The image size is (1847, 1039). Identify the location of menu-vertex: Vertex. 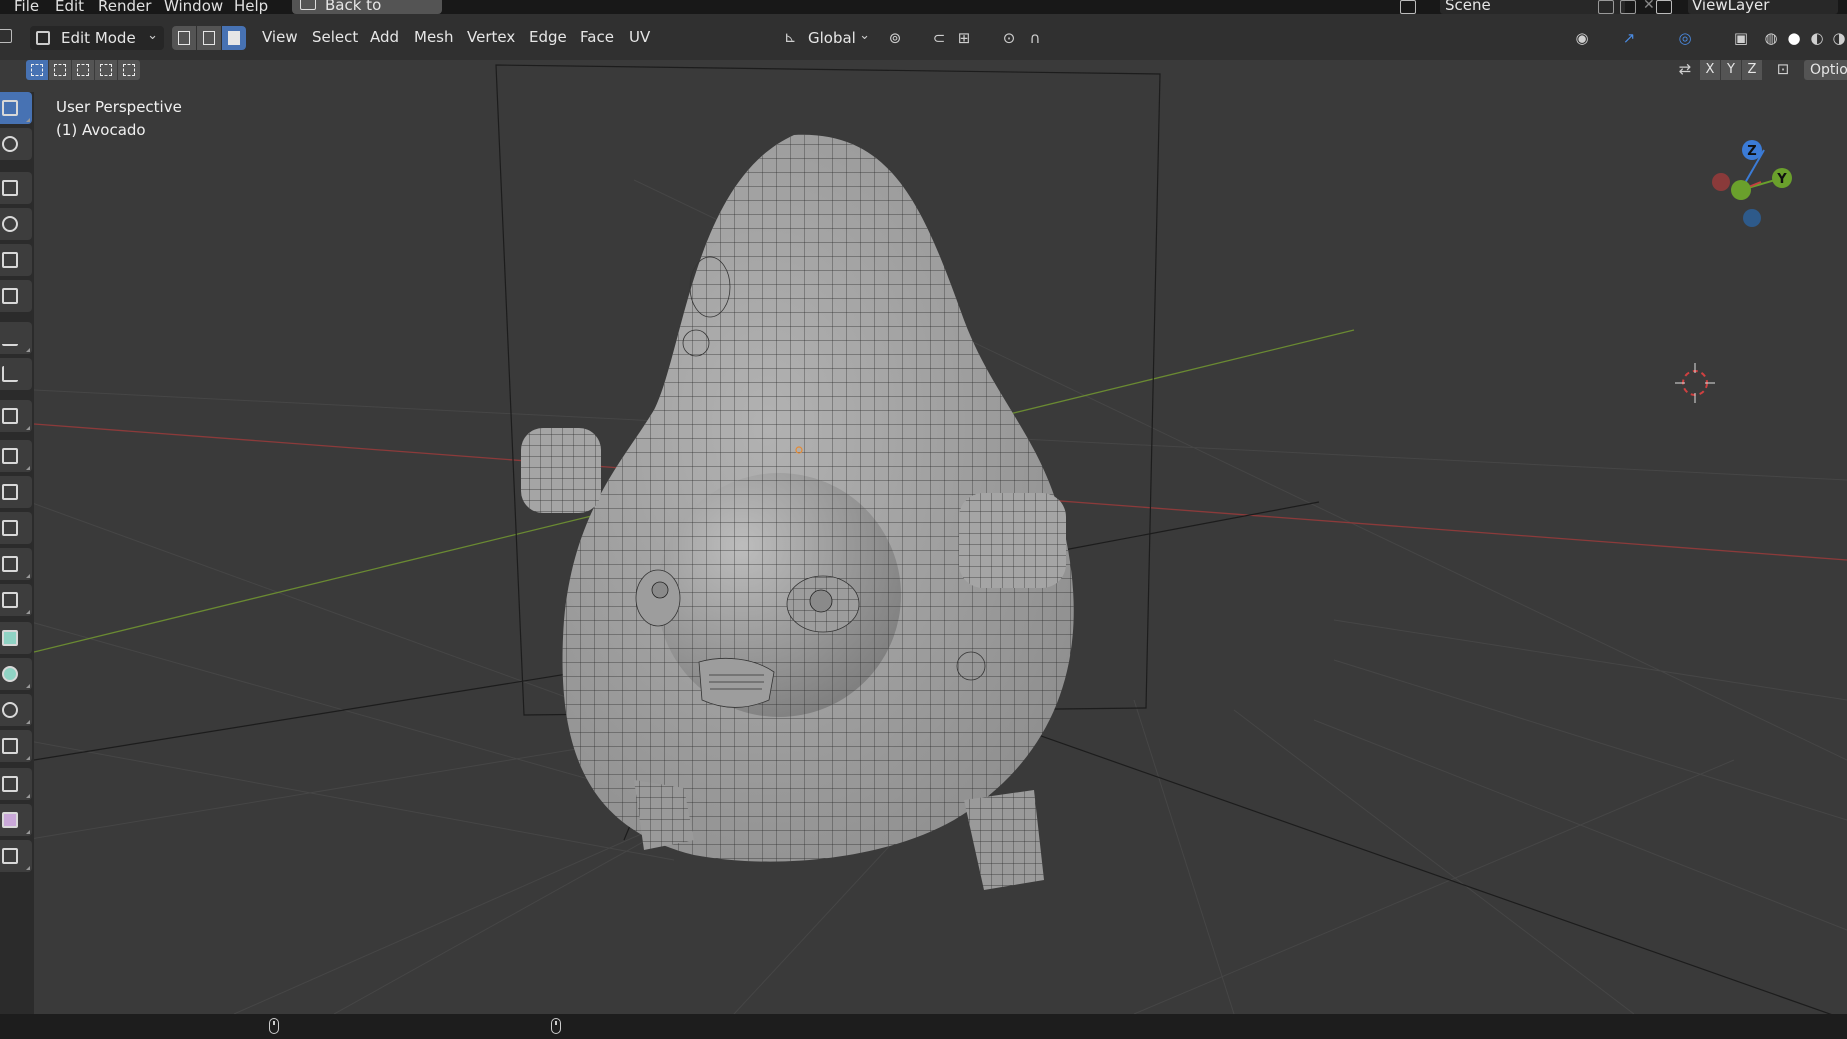
(491, 37).